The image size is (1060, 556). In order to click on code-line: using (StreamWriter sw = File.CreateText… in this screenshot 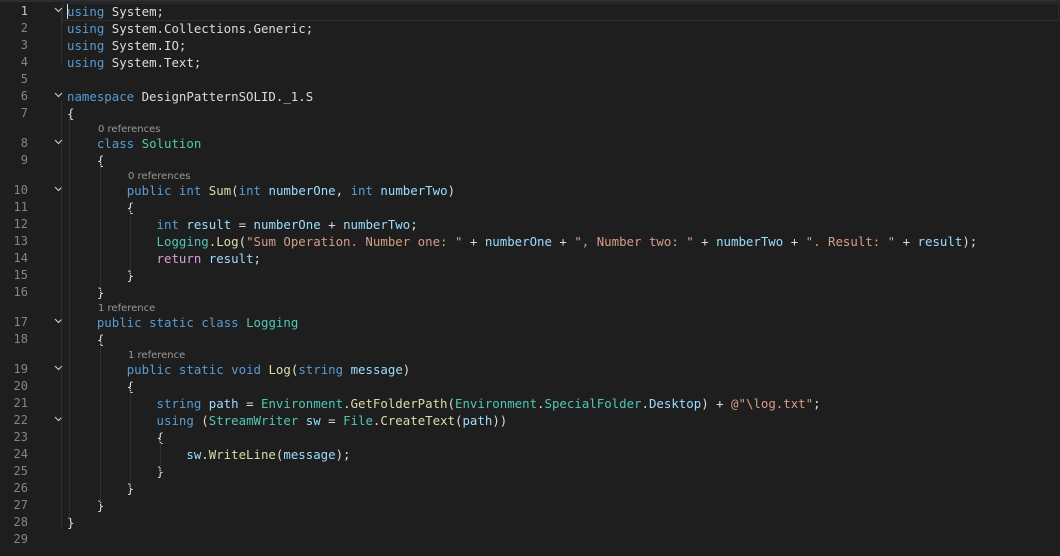, I will do `click(287, 420)`.